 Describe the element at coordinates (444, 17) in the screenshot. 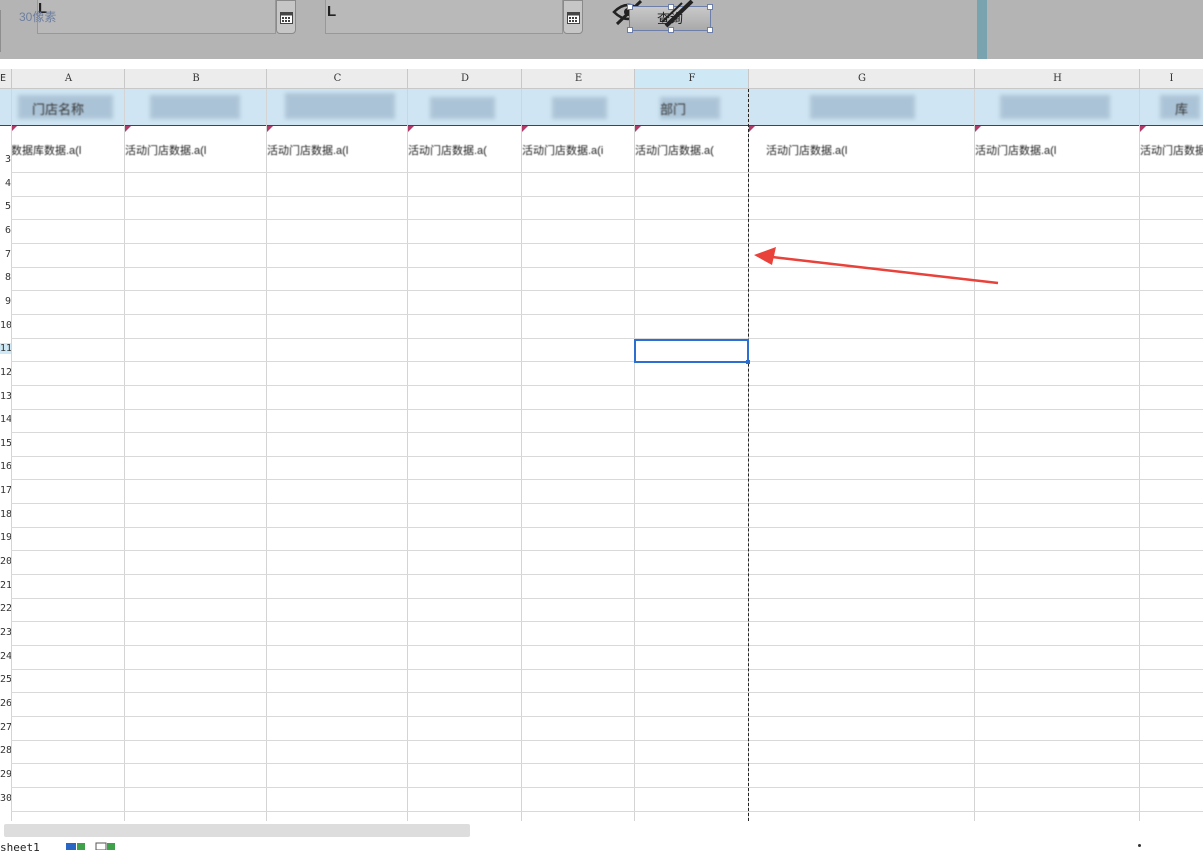

I see `end-date-field` at that location.